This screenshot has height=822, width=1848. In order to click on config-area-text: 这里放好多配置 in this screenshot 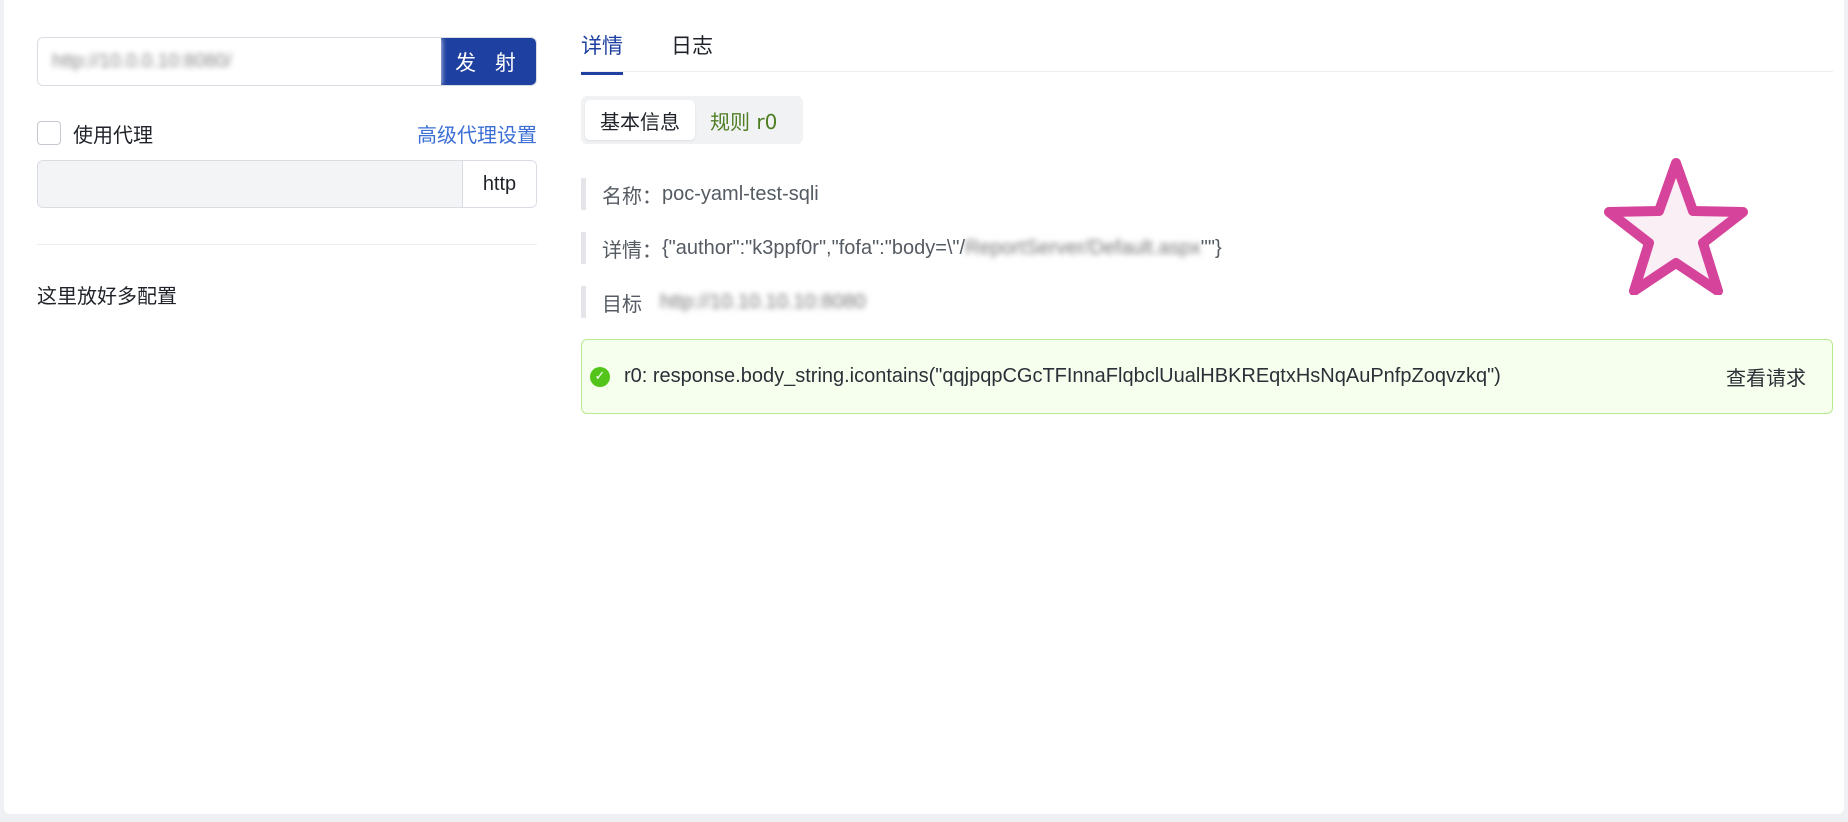, I will do `click(107, 296)`.